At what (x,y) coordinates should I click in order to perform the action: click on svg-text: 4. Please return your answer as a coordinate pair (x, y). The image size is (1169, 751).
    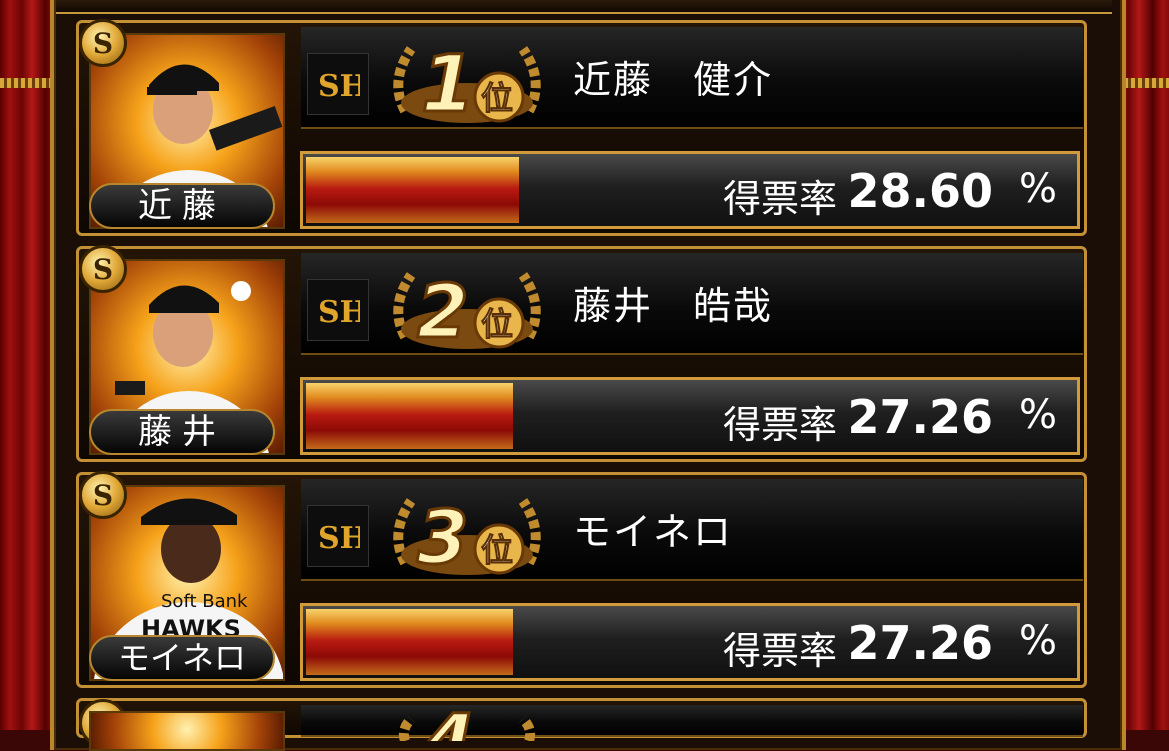
    Looking at the image, I should click on (448, 726).